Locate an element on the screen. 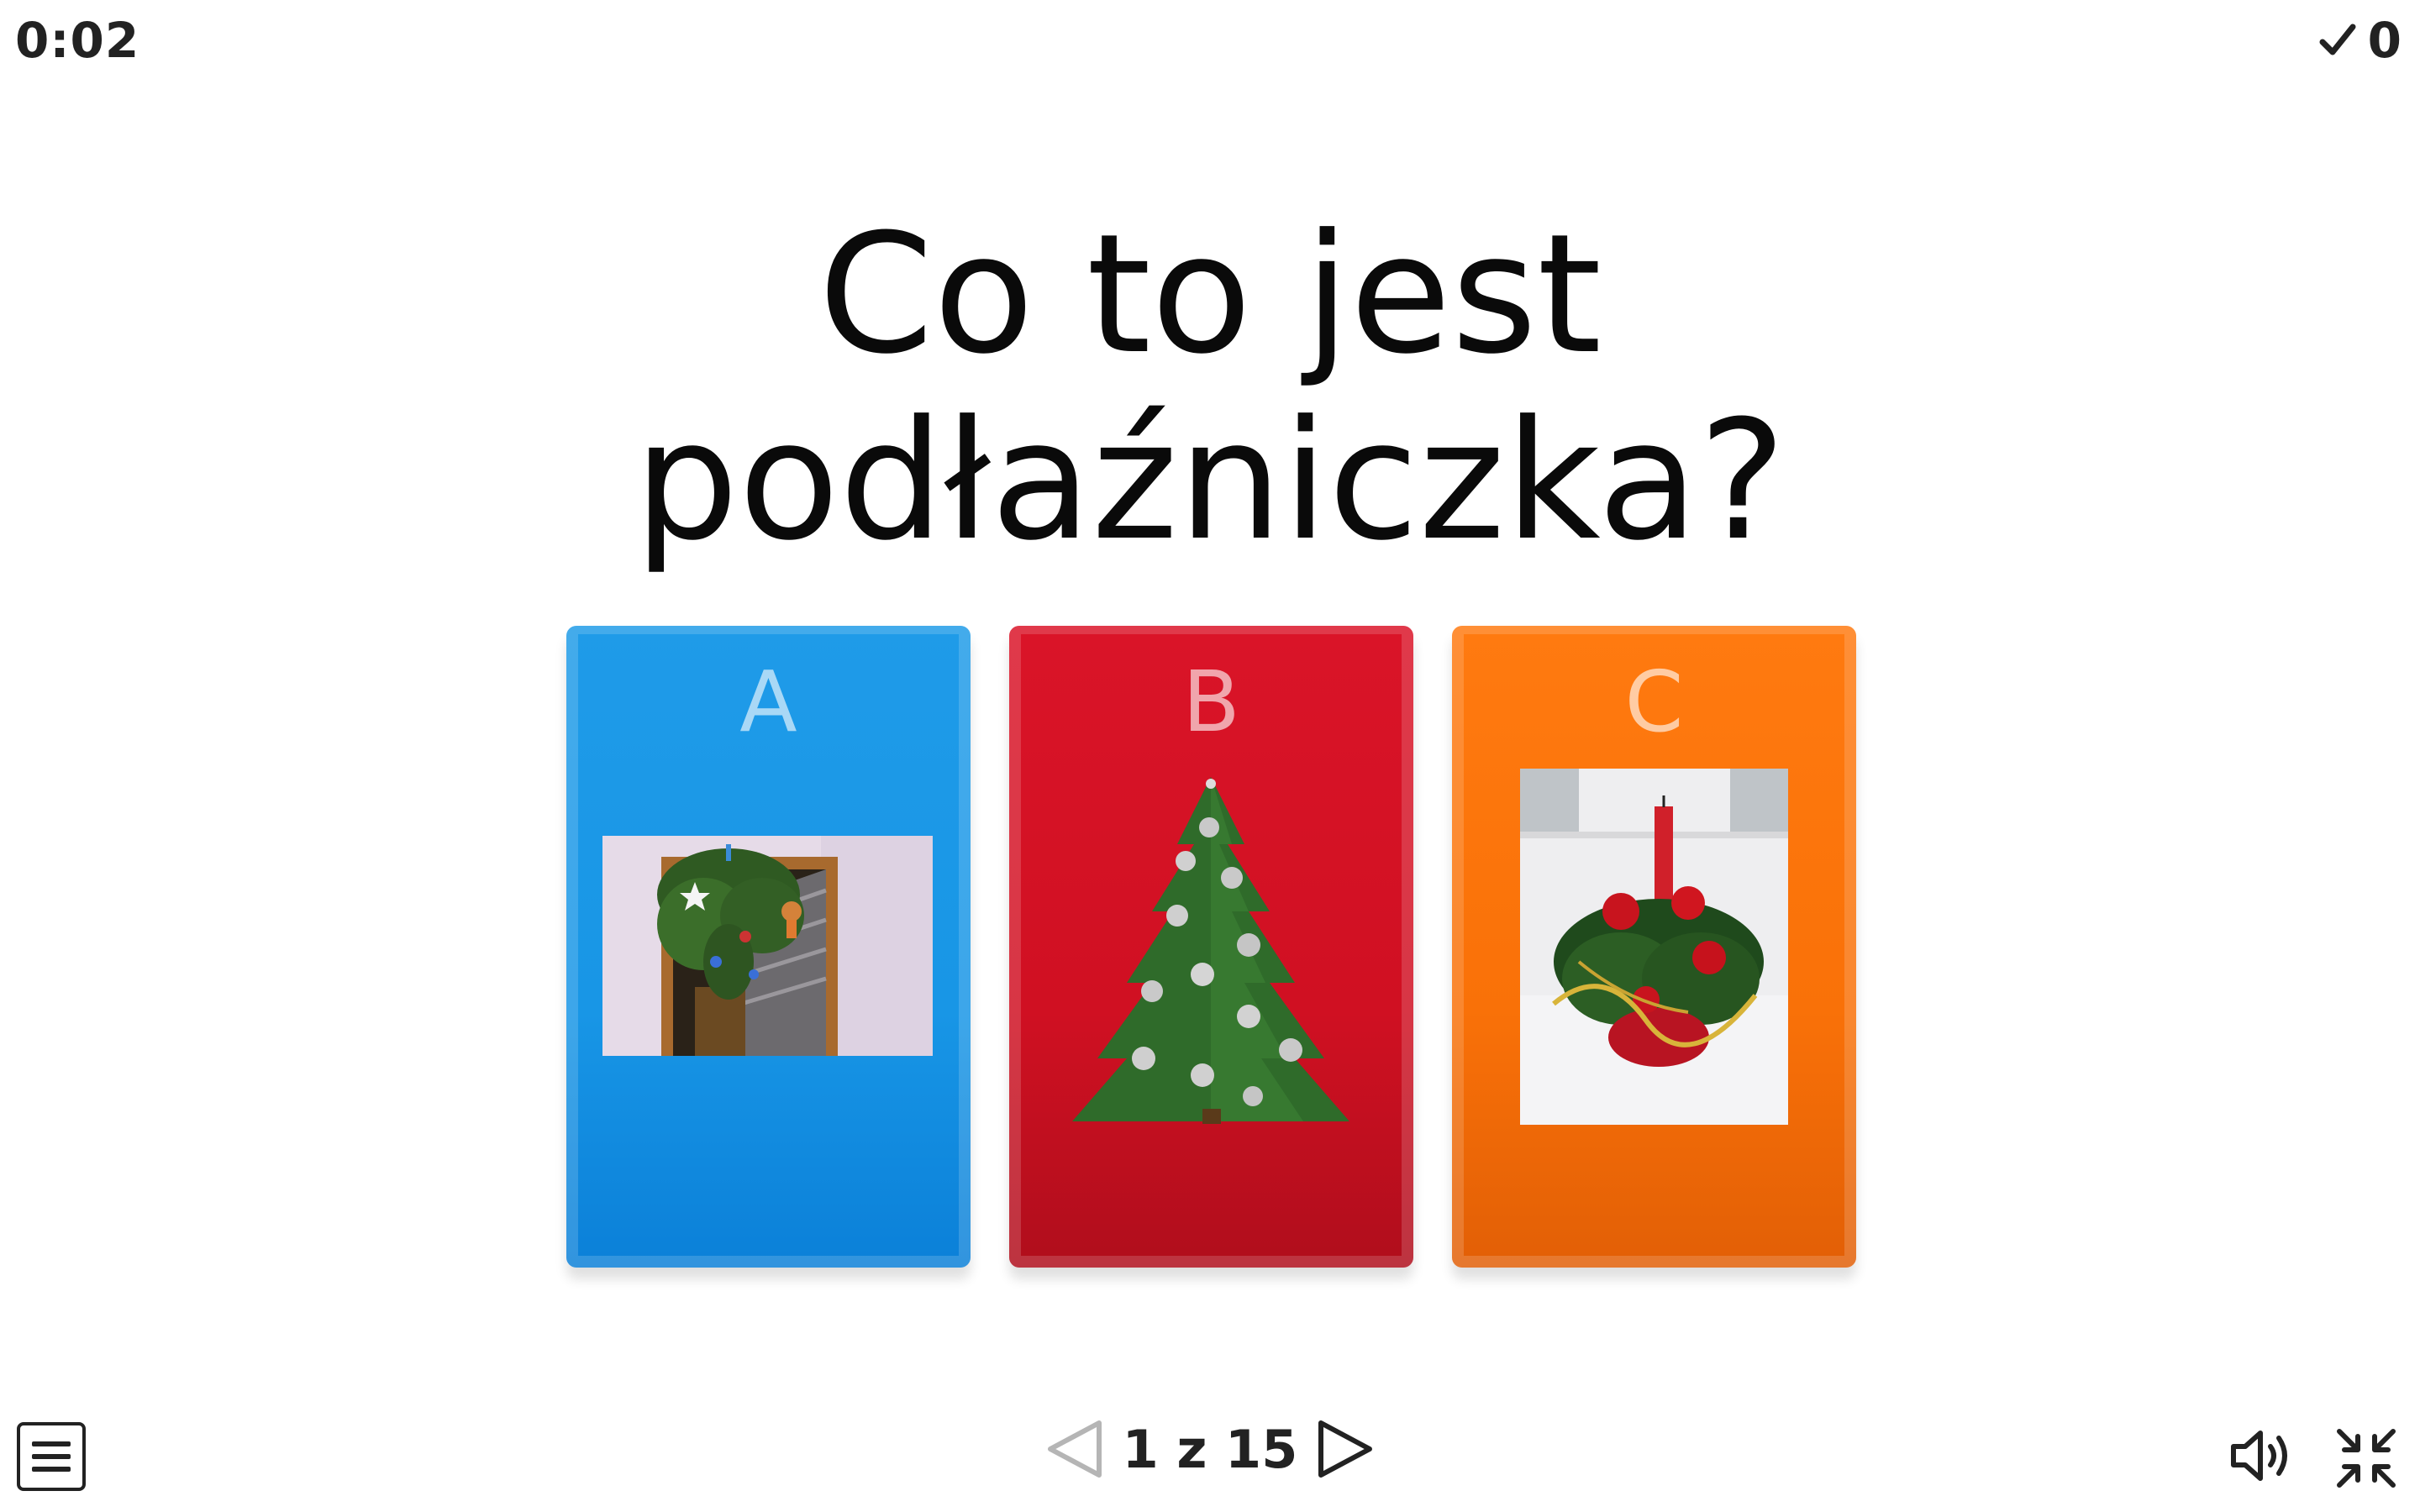 The height and width of the screenshot is (1512, 2420). score-value: 0 is located at coordinates (2385, 40).